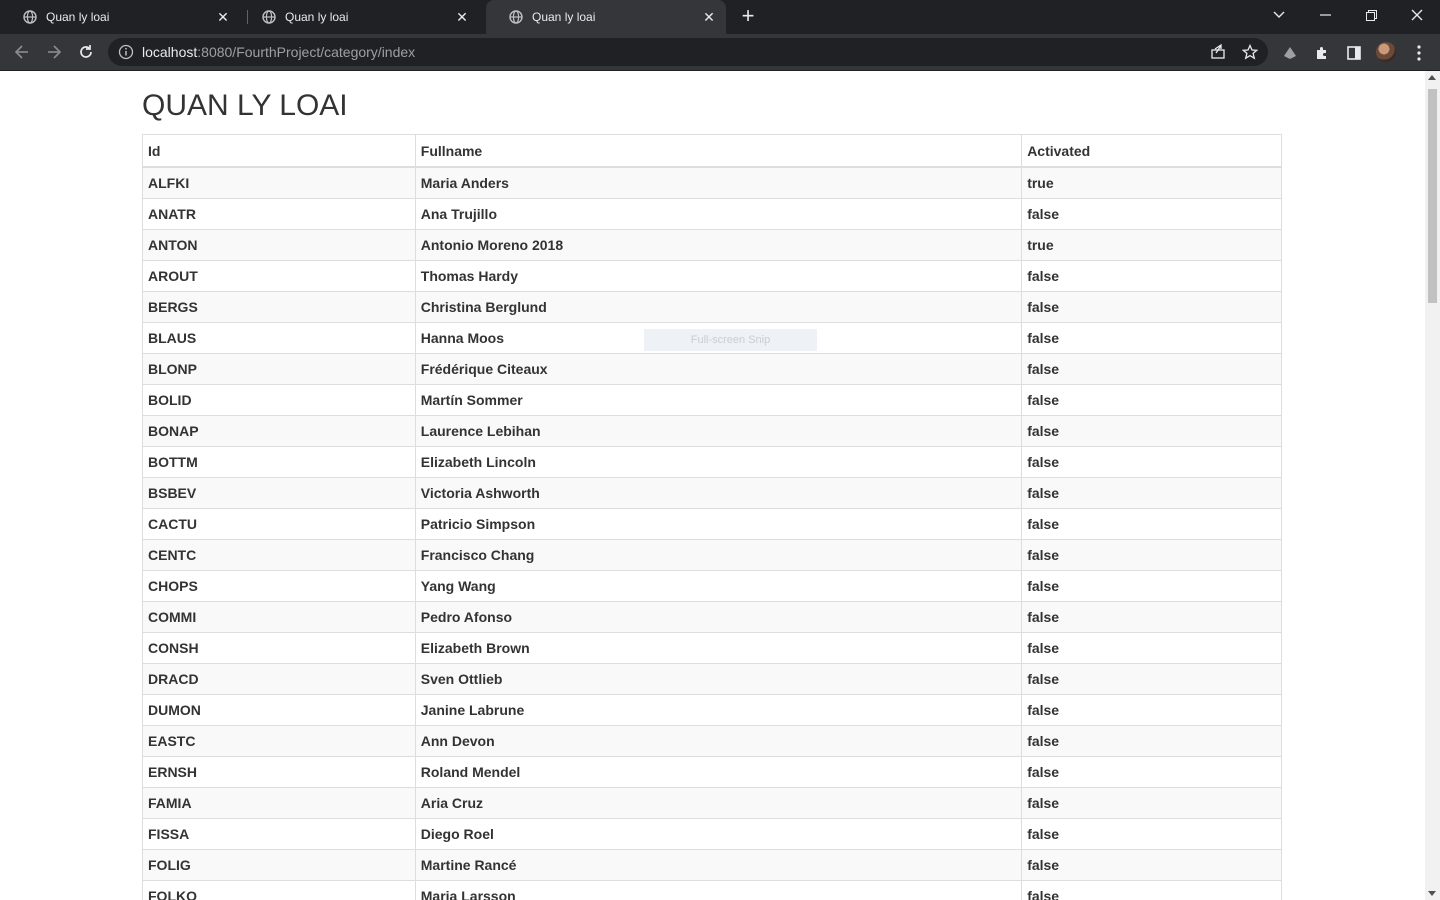 The image size is (1440, 900). What do you see at coordinates (718, 431) in the screenshot?
I see `cell-fullname: Laurence Lebihan` at bounding box center [718, 431].